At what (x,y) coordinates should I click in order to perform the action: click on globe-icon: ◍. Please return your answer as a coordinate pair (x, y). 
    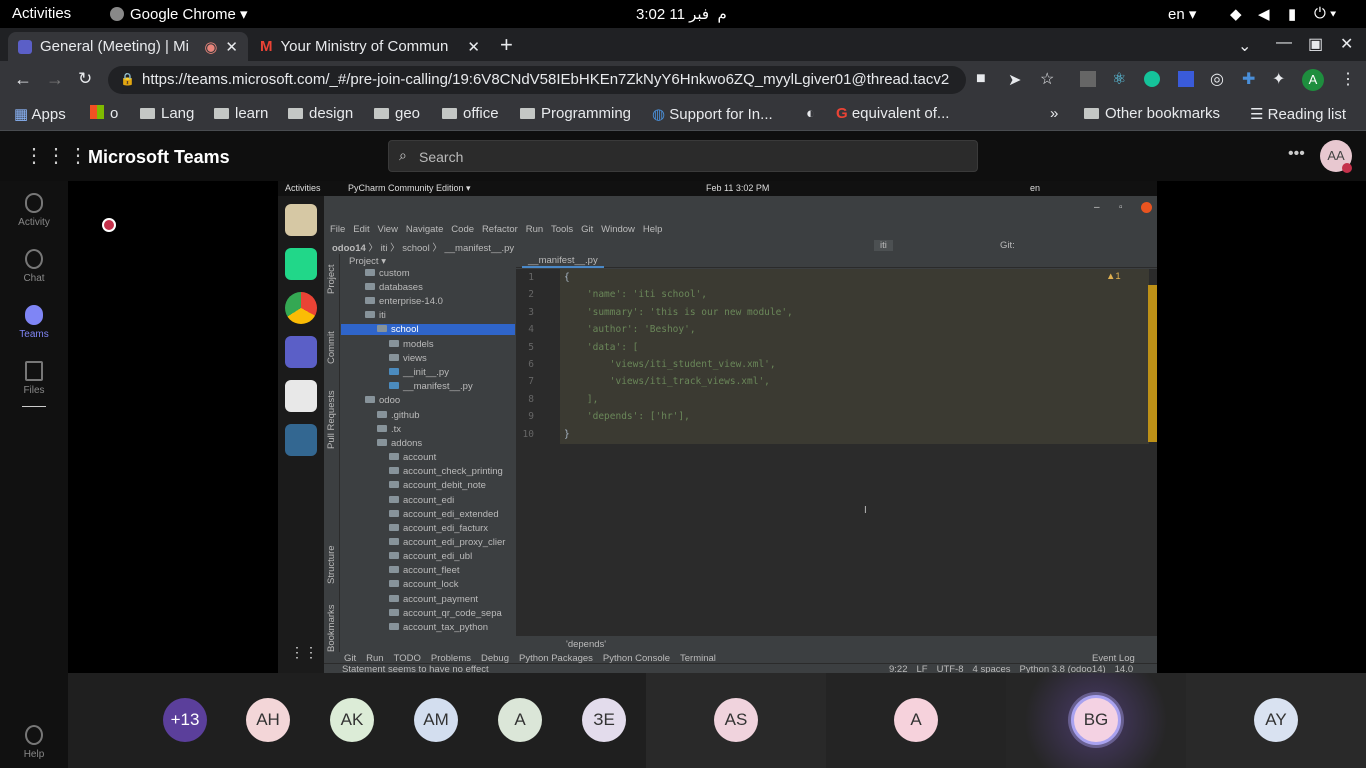
    Looking at the image, I should click on (659, 114).